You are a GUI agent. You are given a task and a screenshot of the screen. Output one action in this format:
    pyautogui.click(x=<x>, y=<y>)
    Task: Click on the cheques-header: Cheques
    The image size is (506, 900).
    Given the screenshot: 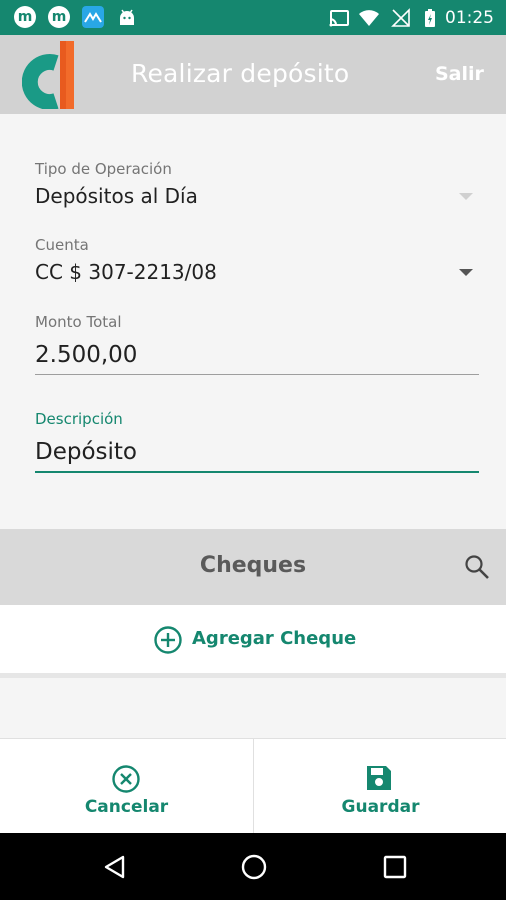 What is the action you would take?
    pyautogui.click(x=253, y=567)
    